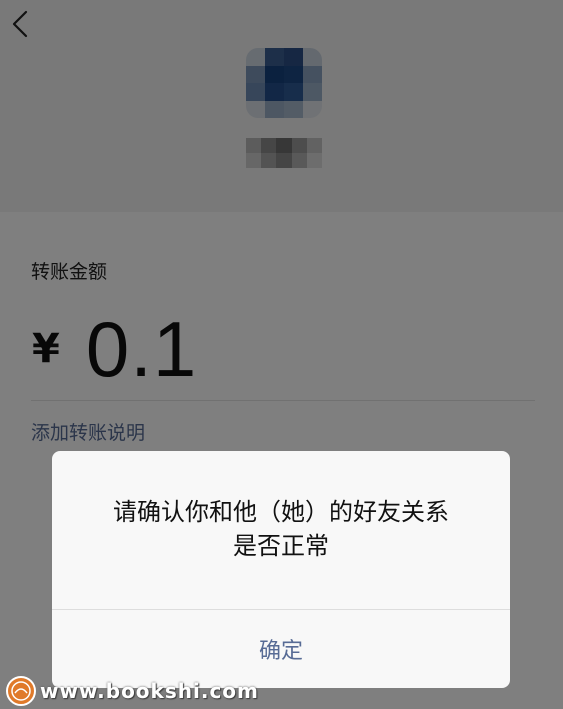 Image resolution: width=563 pixels, height=709 pixels. Describe the element at coordinates (281, 512) in the screenshot. I see `dialog-message-line-1: 请确认你和他（她）的好友关系` at that location.